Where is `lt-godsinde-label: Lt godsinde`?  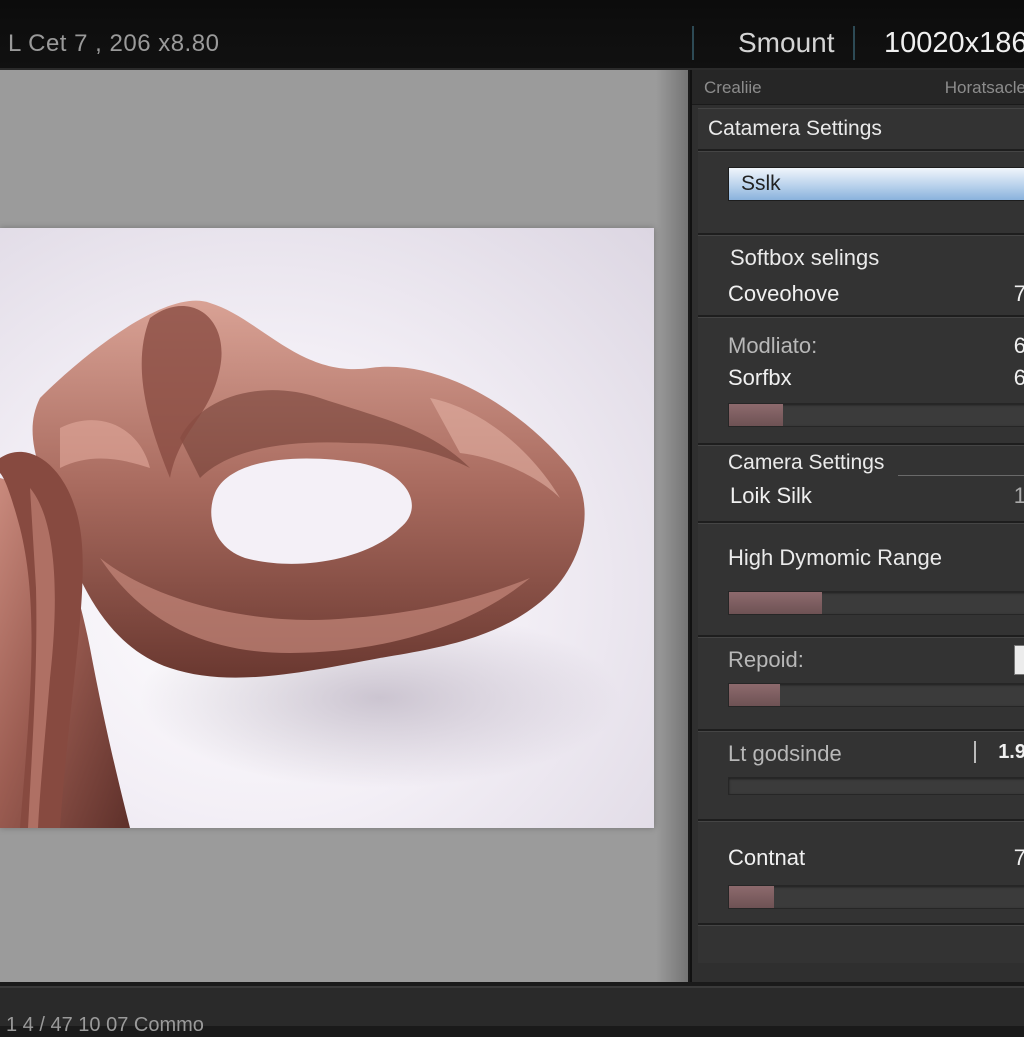
lt-godsinde-label: Lt godsinde is located at coordinates (785, 753).